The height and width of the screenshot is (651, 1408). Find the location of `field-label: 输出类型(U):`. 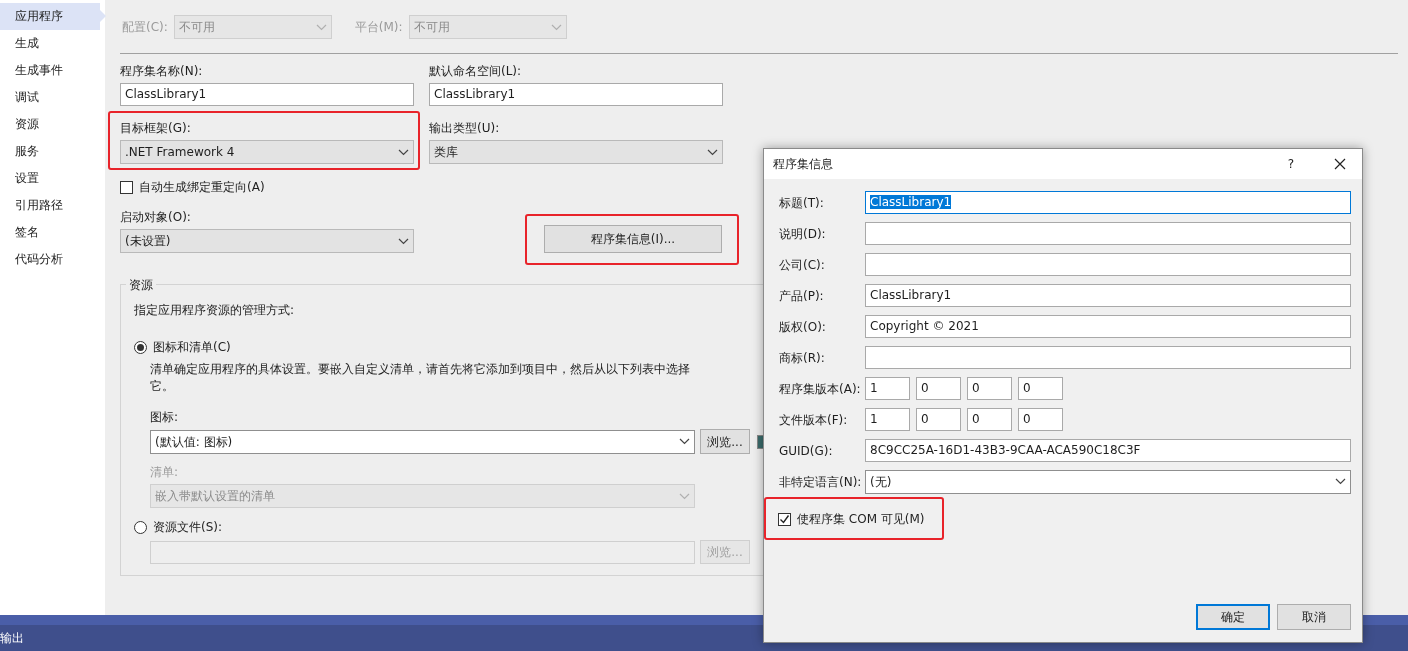

field-label: 输出类型(U): is located at coordinates (464, 128).